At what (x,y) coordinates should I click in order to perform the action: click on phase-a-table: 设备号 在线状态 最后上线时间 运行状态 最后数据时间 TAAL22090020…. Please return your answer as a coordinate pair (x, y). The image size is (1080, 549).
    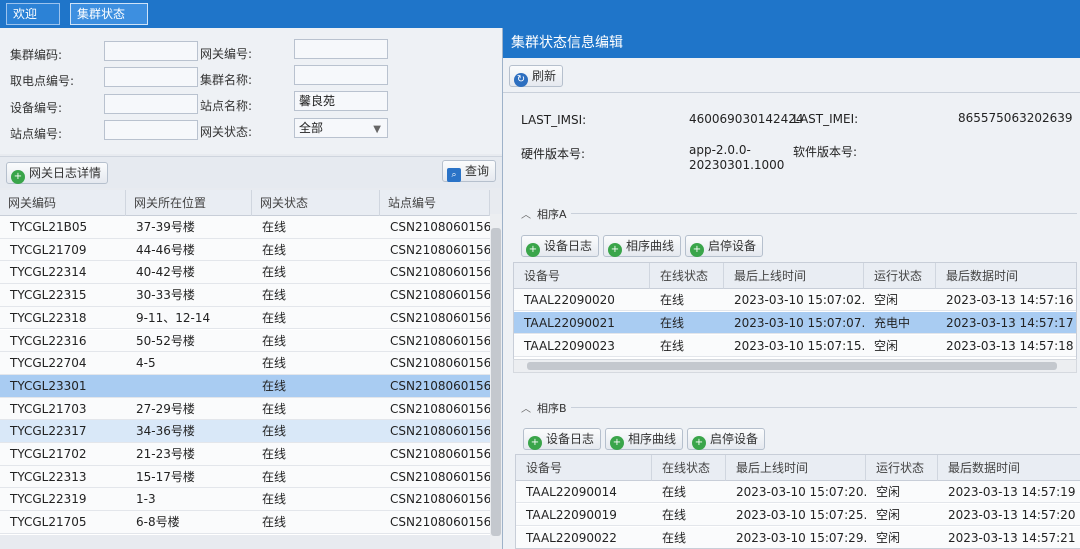
    Looking at the image, I should click on (795, 311).